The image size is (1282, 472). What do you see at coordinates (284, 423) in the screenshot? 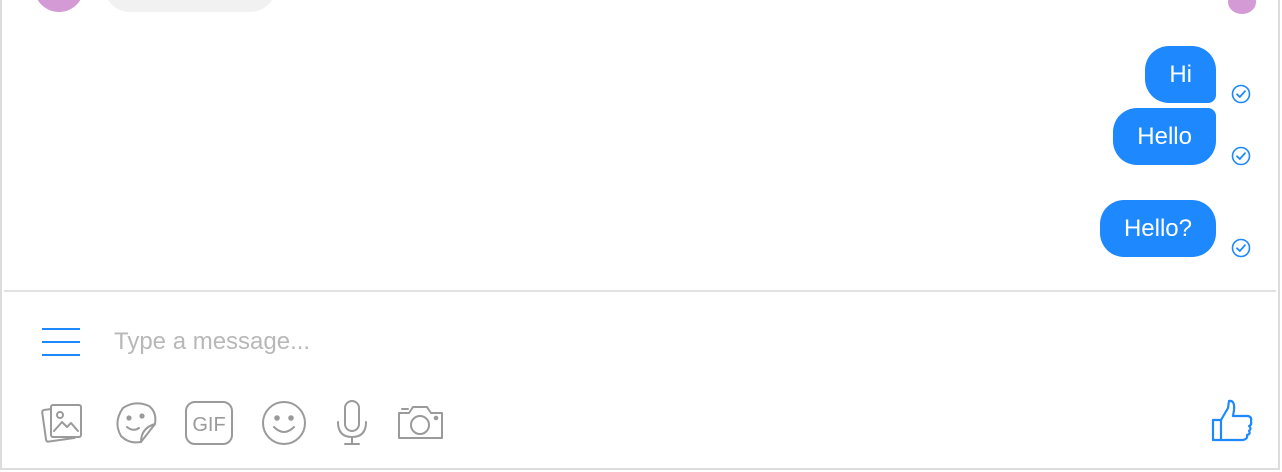
I see `emoji-icon` at bounding box center [284, 423].